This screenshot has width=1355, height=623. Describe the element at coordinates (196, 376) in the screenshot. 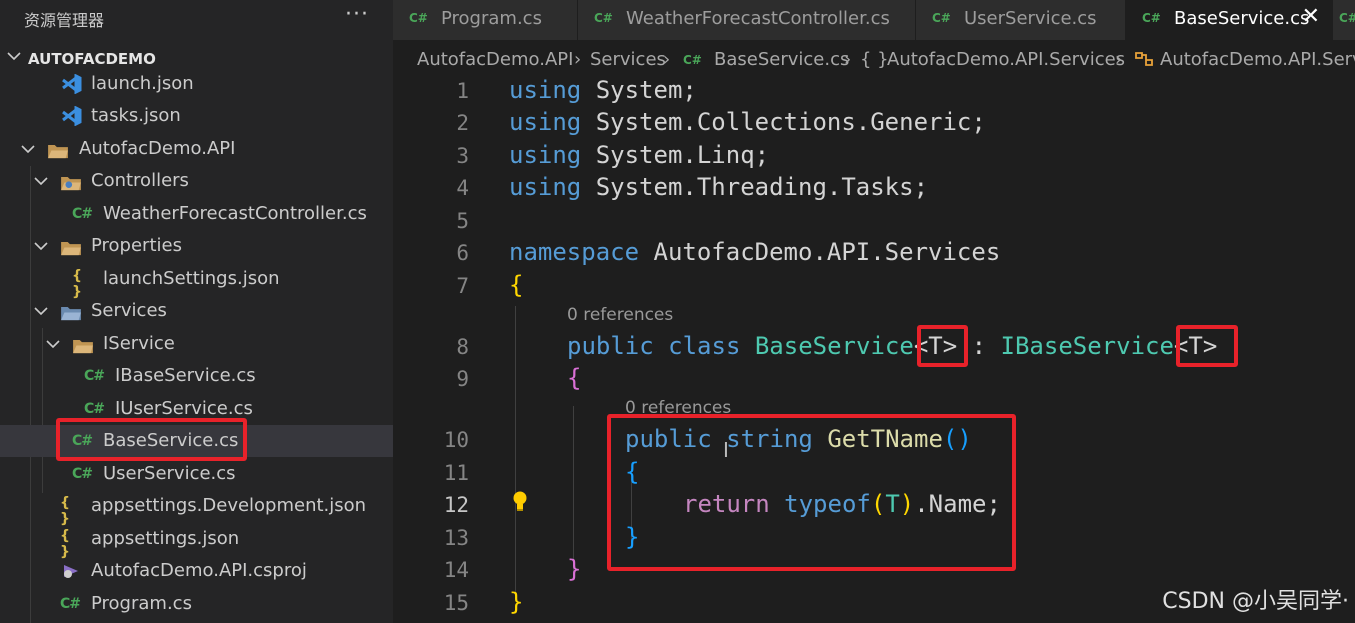

I see `tree-item-ibaseservice: C# IBaseService.cs` at that location.